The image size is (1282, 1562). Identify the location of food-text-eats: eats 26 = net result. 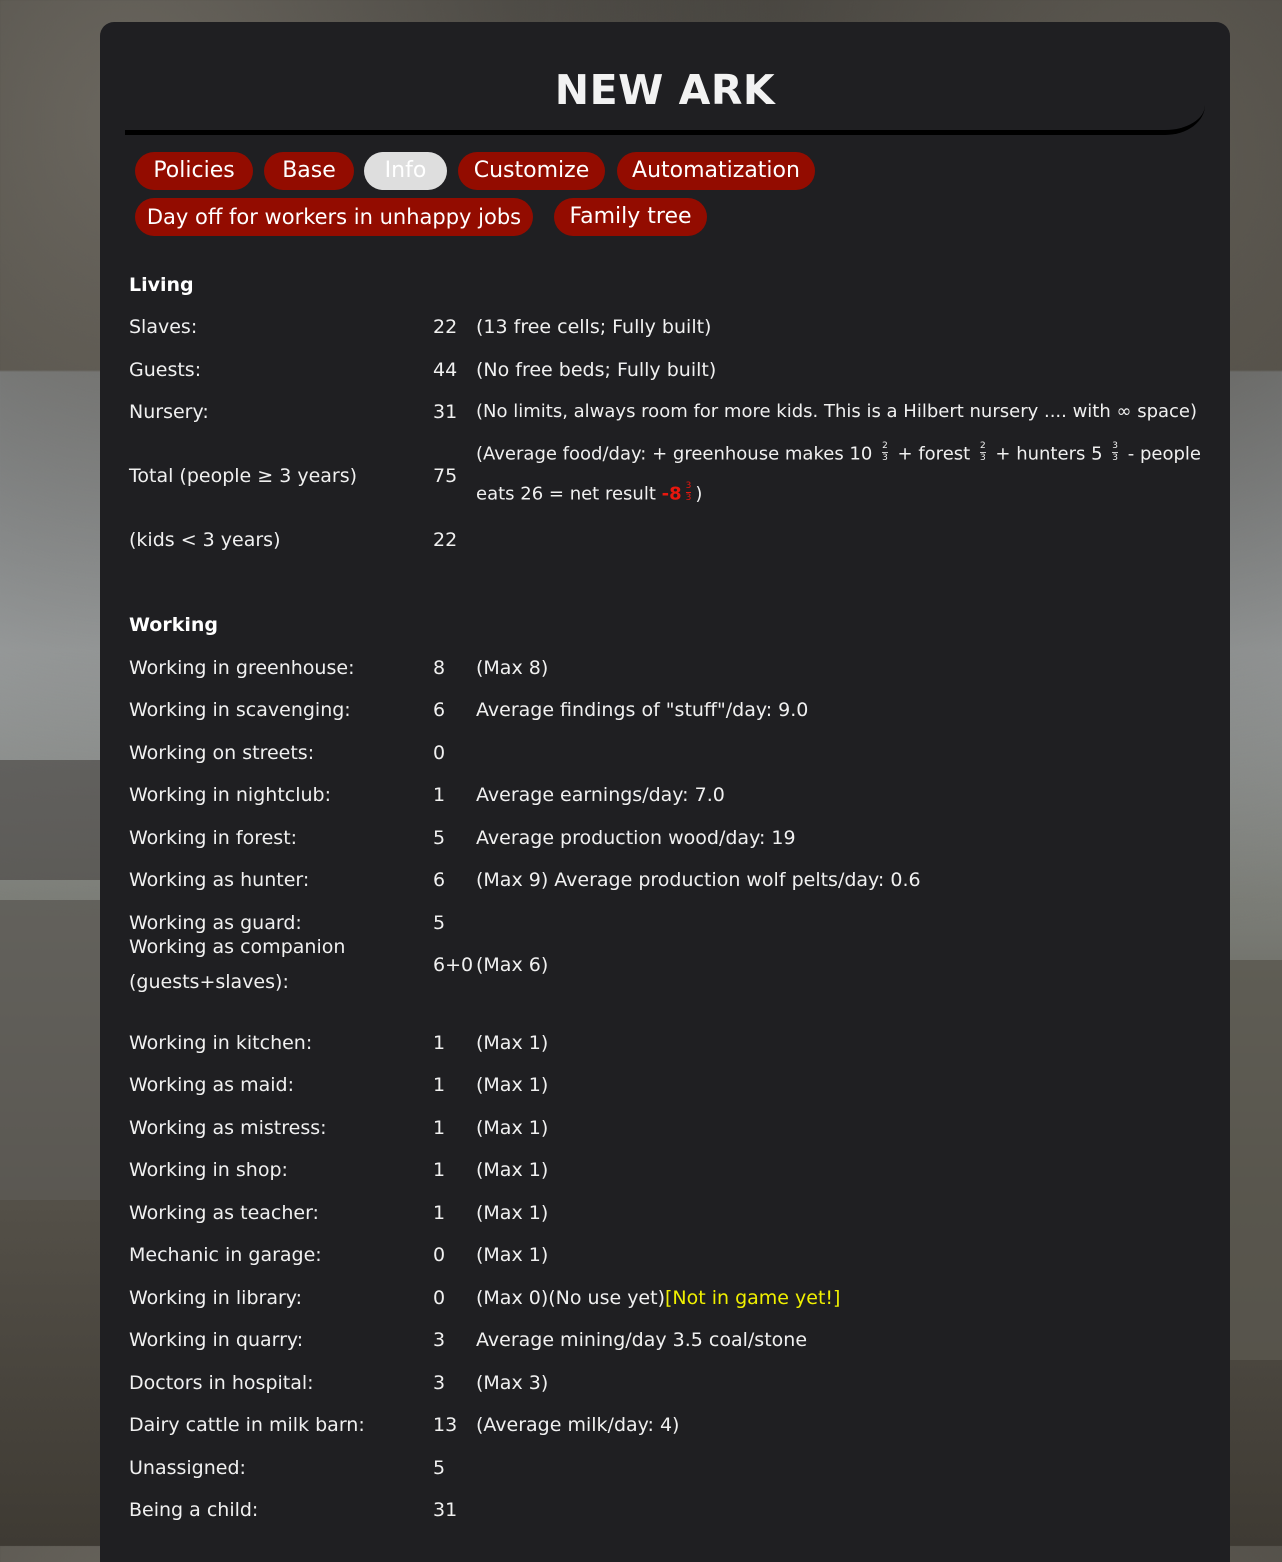
(566, 494).